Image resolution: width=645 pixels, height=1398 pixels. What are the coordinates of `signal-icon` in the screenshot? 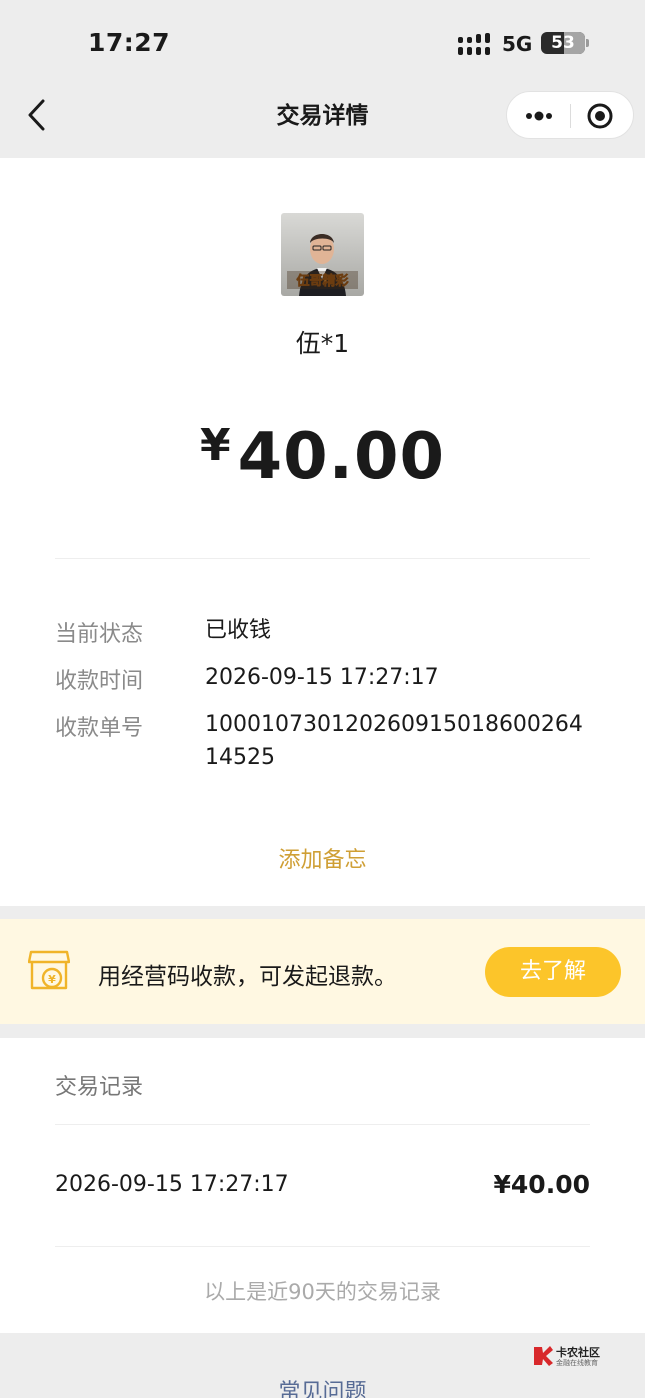 It's located at (474, 44).